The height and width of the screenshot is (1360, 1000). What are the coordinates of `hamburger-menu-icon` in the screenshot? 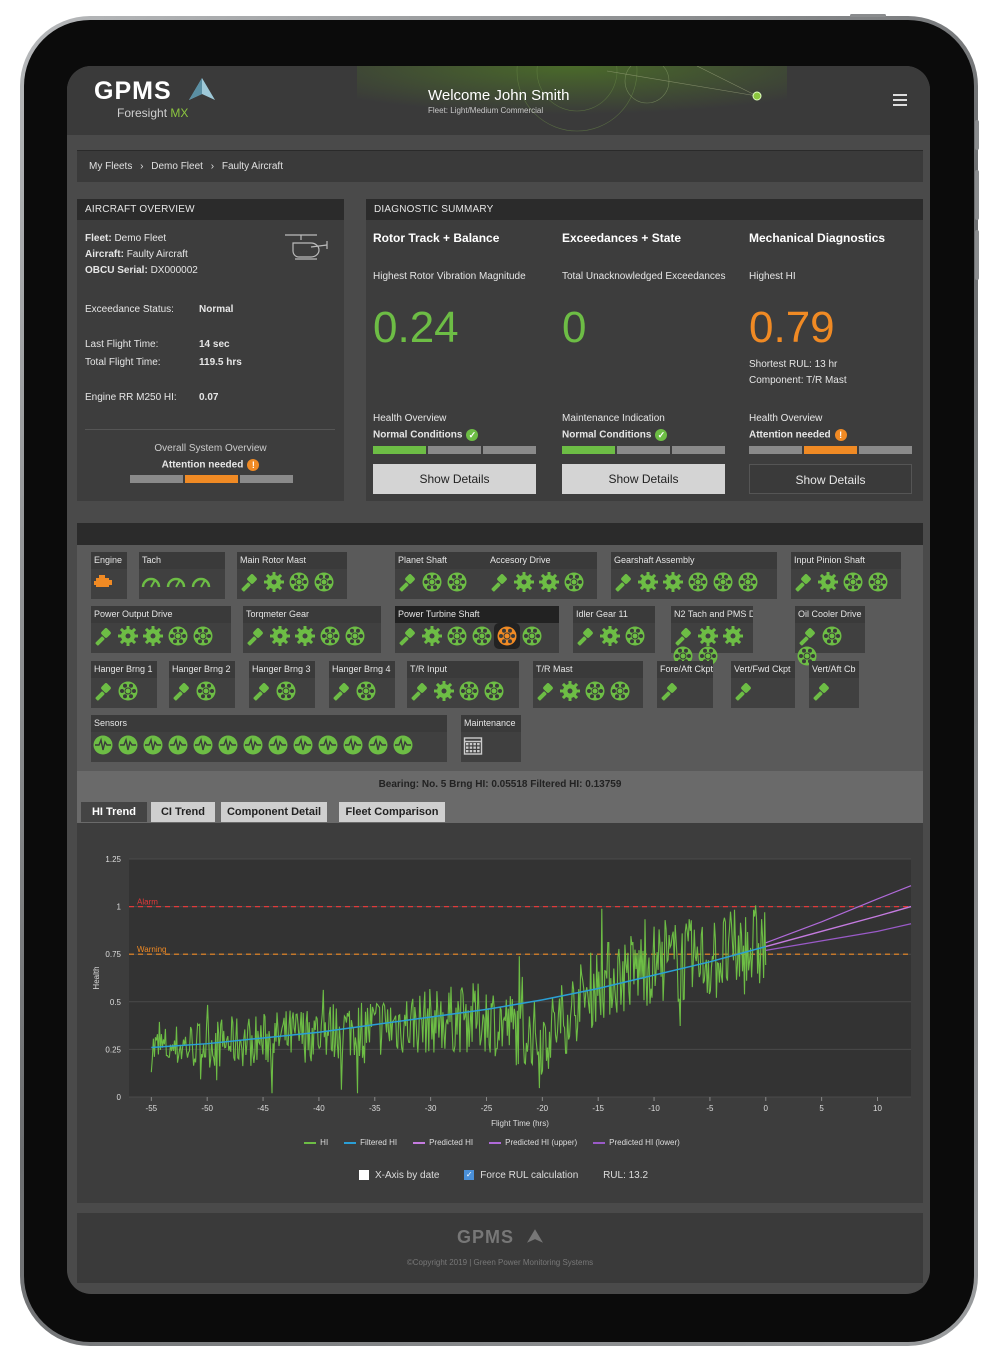 It's located at (900, 100).